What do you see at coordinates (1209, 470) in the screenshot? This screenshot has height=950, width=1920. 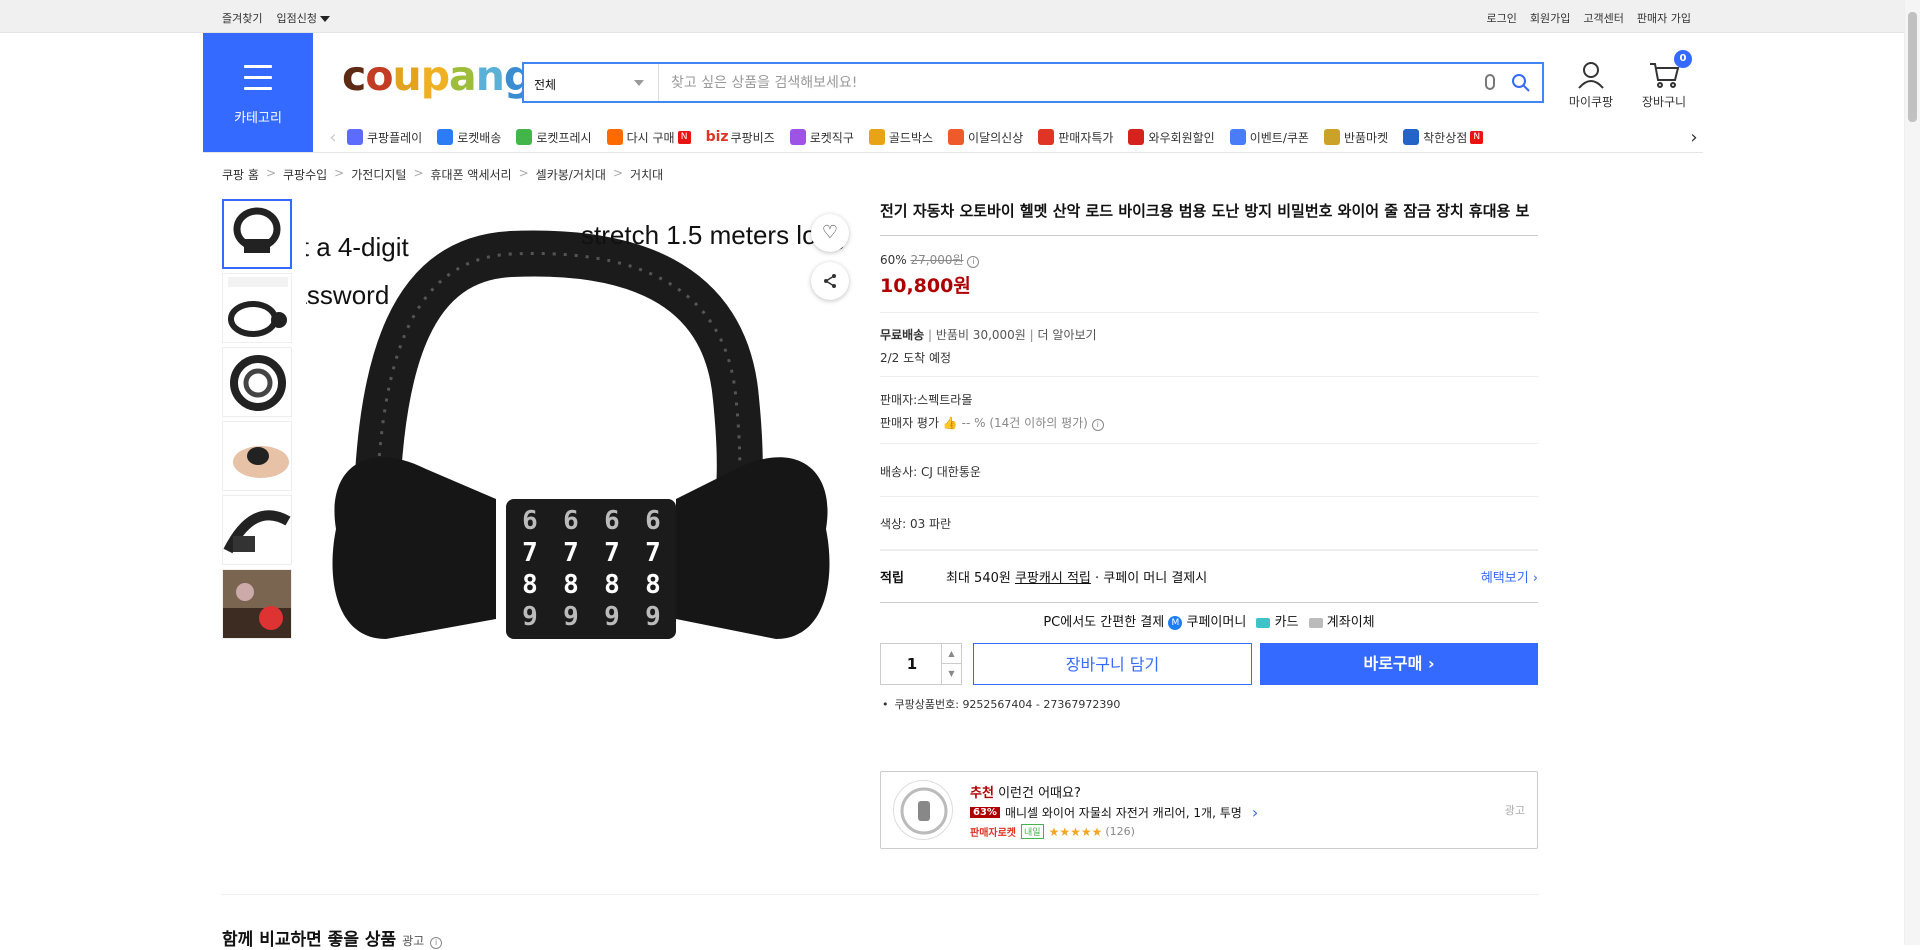 I see `courier-section: 배송사: CJ 대한통운` at bounding box center [1209, 470].